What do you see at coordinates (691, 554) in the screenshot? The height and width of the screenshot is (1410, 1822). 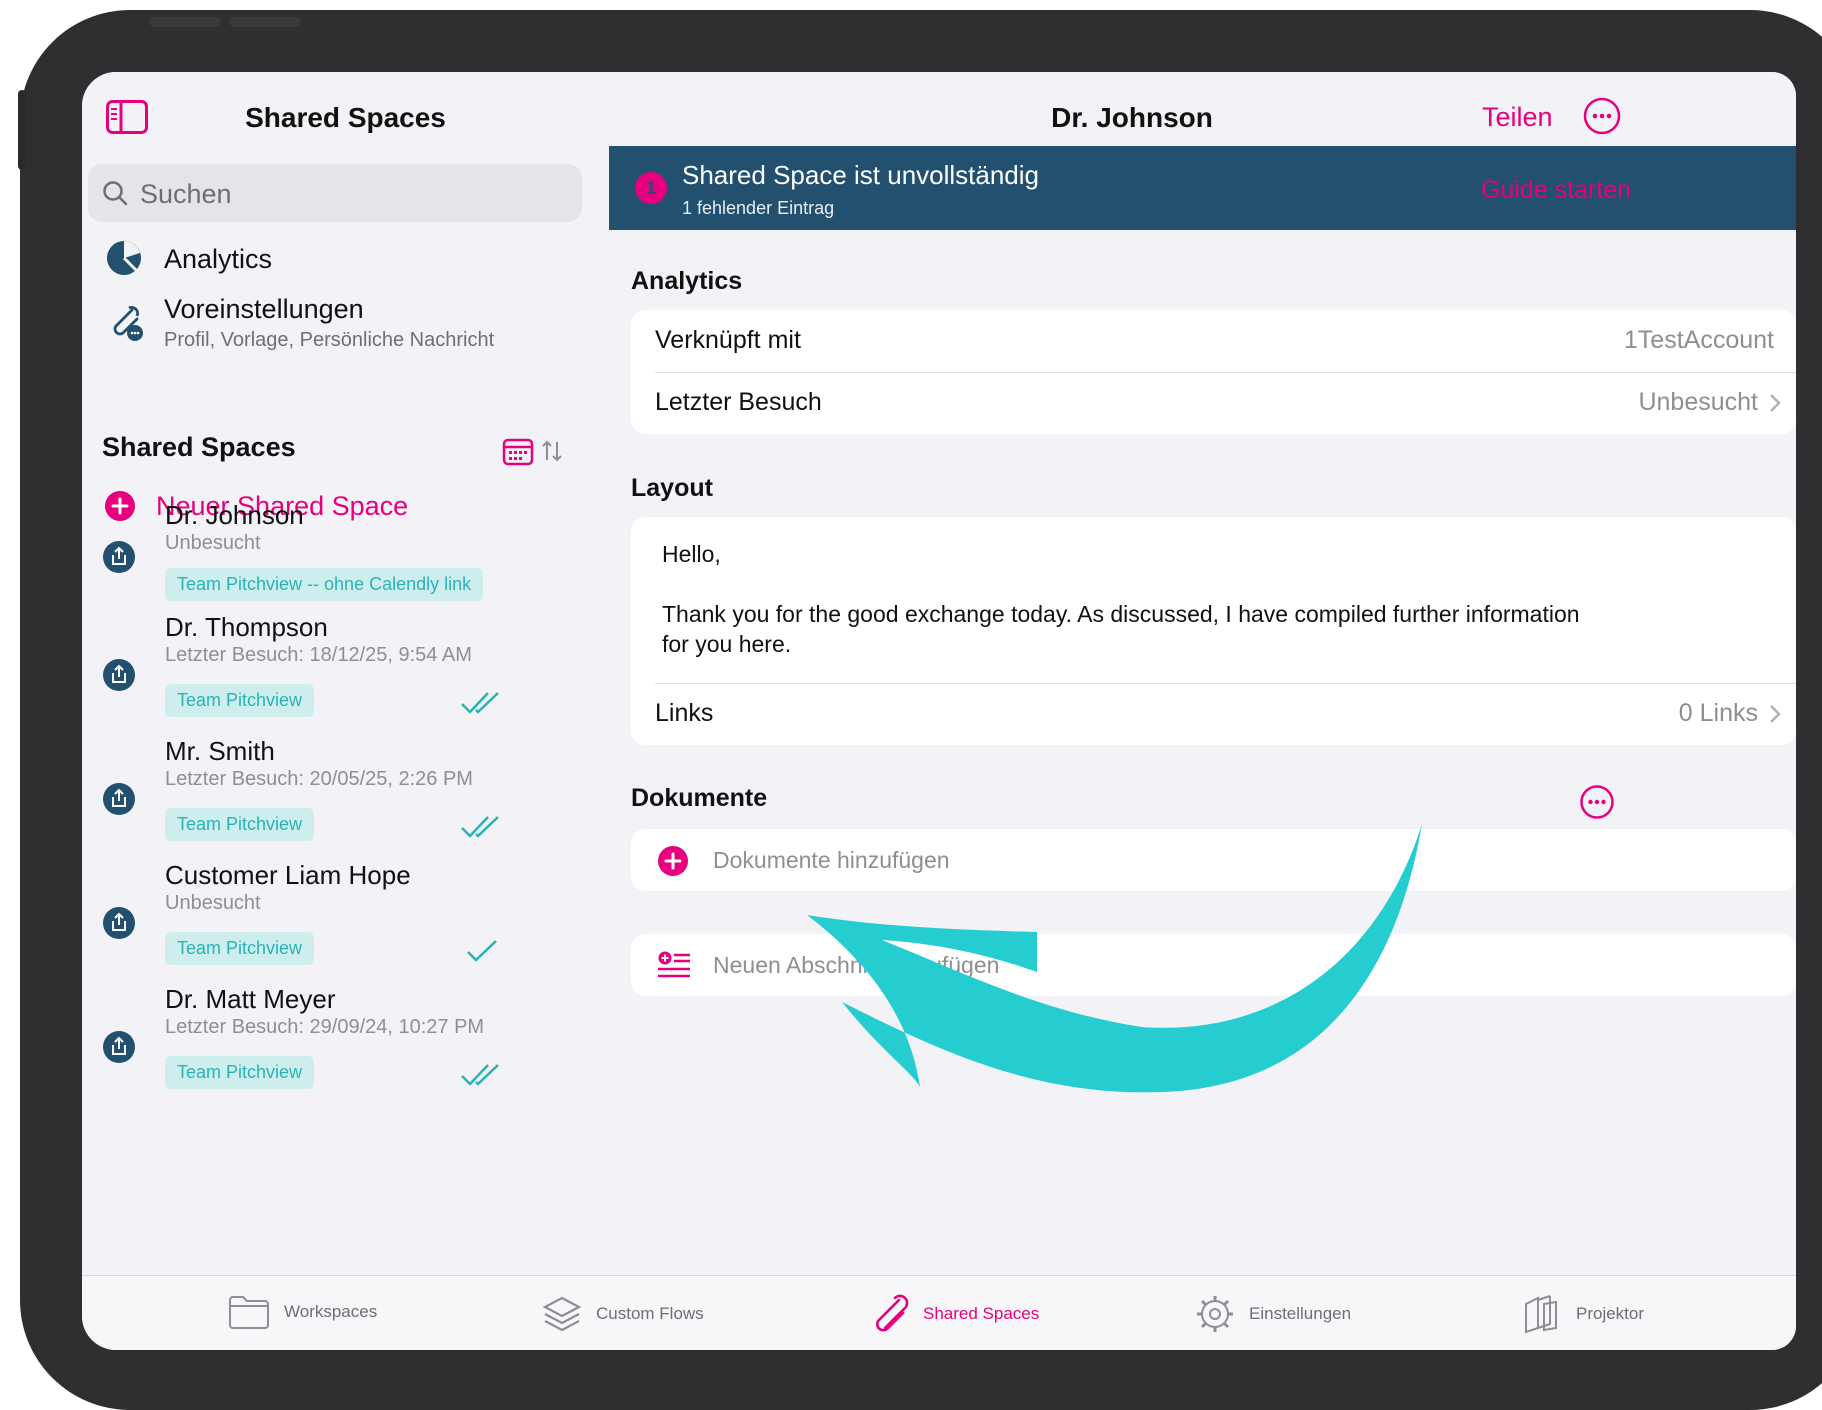 I see `message-greeting: Hello,` at bounding box center [691, 554].